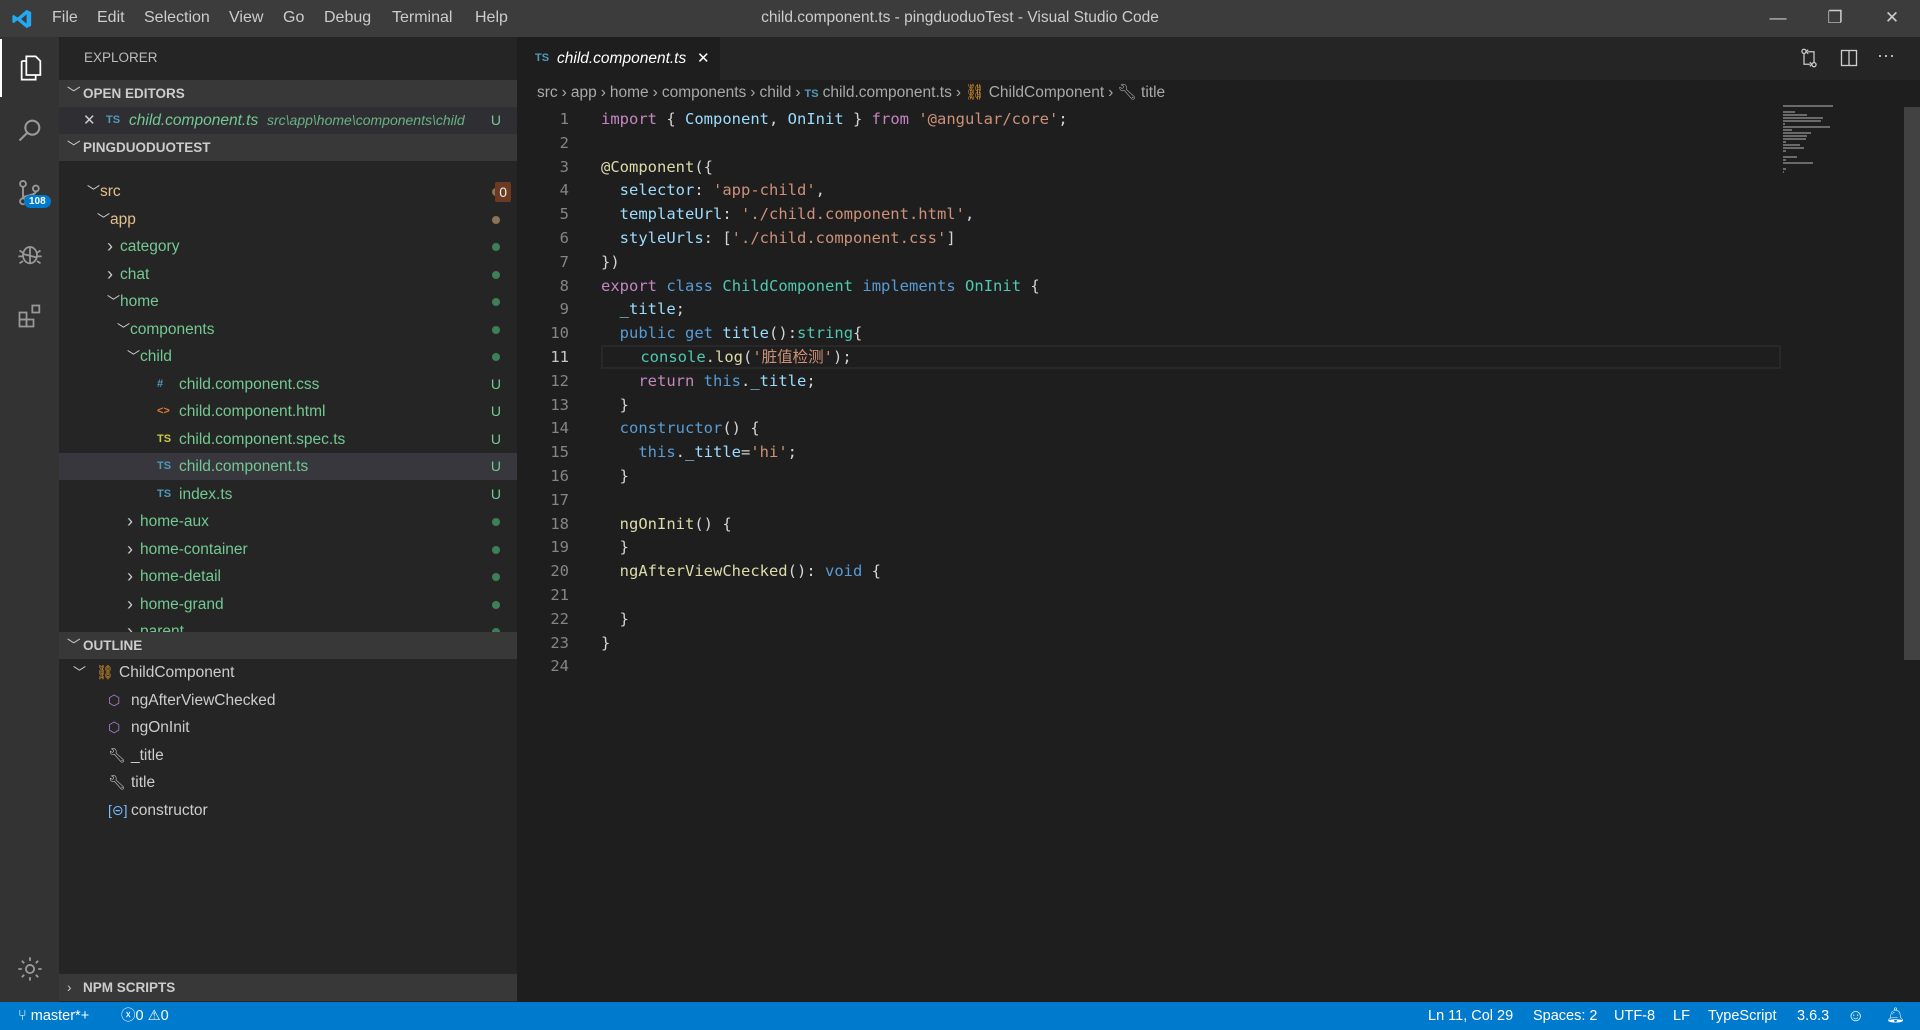  I want to click on extensions-icon, so click(29, 316).